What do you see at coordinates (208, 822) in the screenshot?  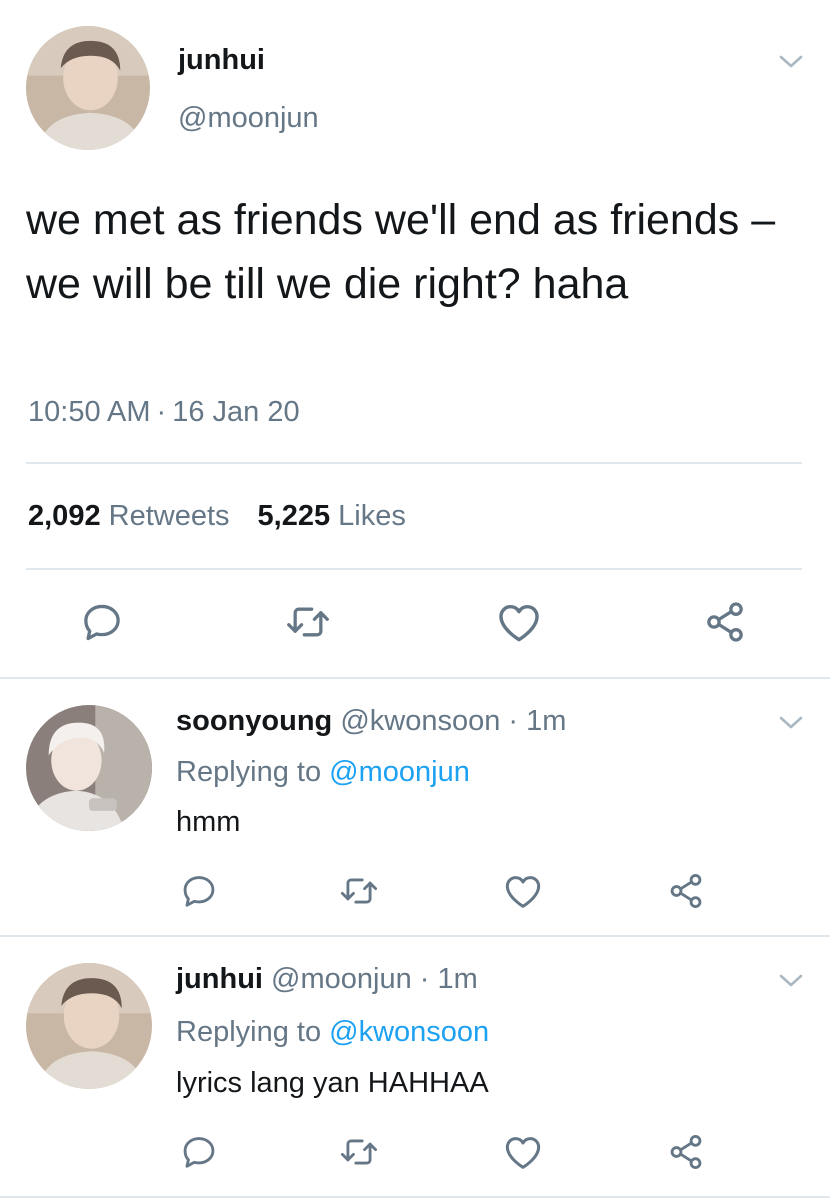 I see `tweet-text: hmm` at bounding box center [208, 822].